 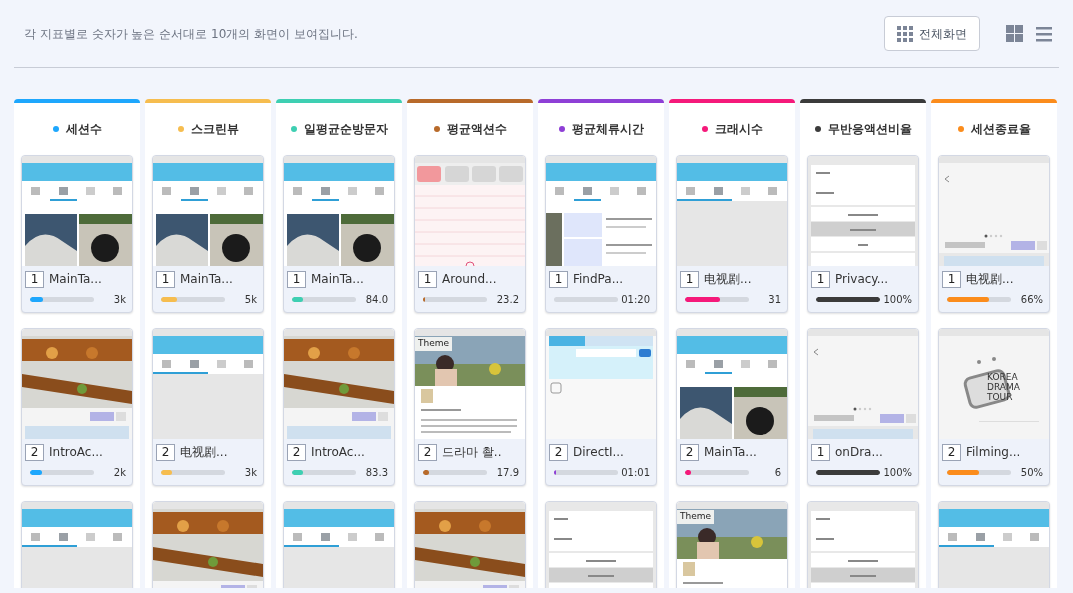 What do you see at coordinates (77, 407) in the screenshot?
I see `screen-card: 2 IntroAc... 2k` at bounding box center [77, 407].